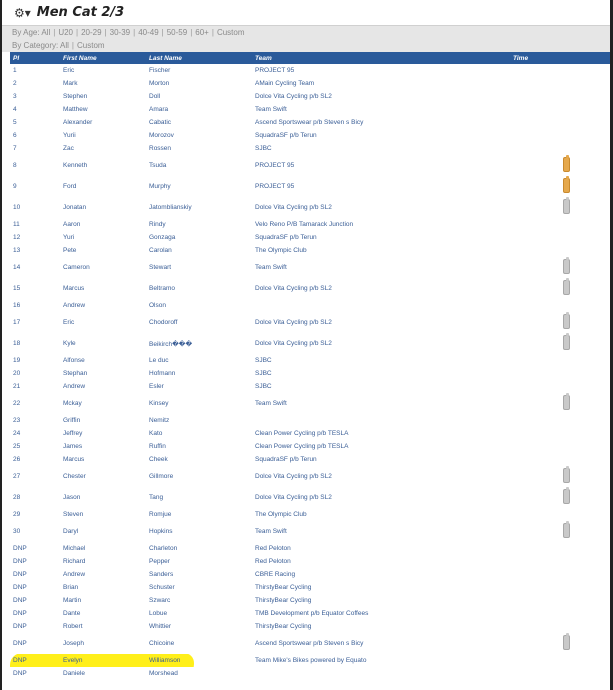 The image size is (613, 690). What do you see at coordinates (17, 446) in the screenshot?
I see `cell-place: 25` at bounding box center [17, 446].